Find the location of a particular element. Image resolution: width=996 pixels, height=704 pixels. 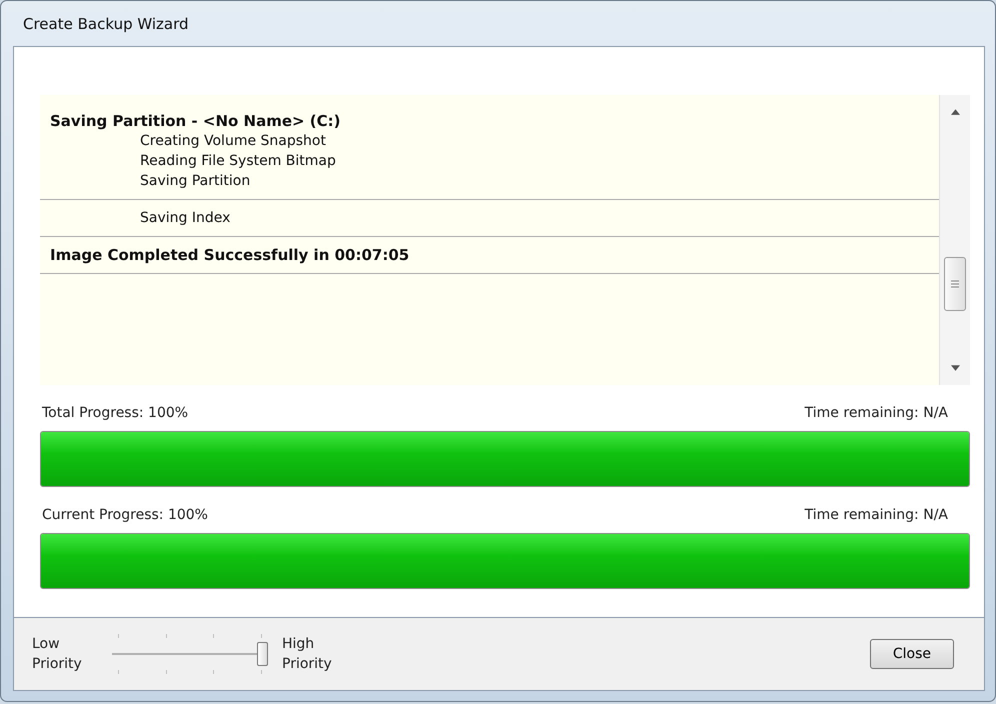

grip-icon is located at coordinates (955, 284).